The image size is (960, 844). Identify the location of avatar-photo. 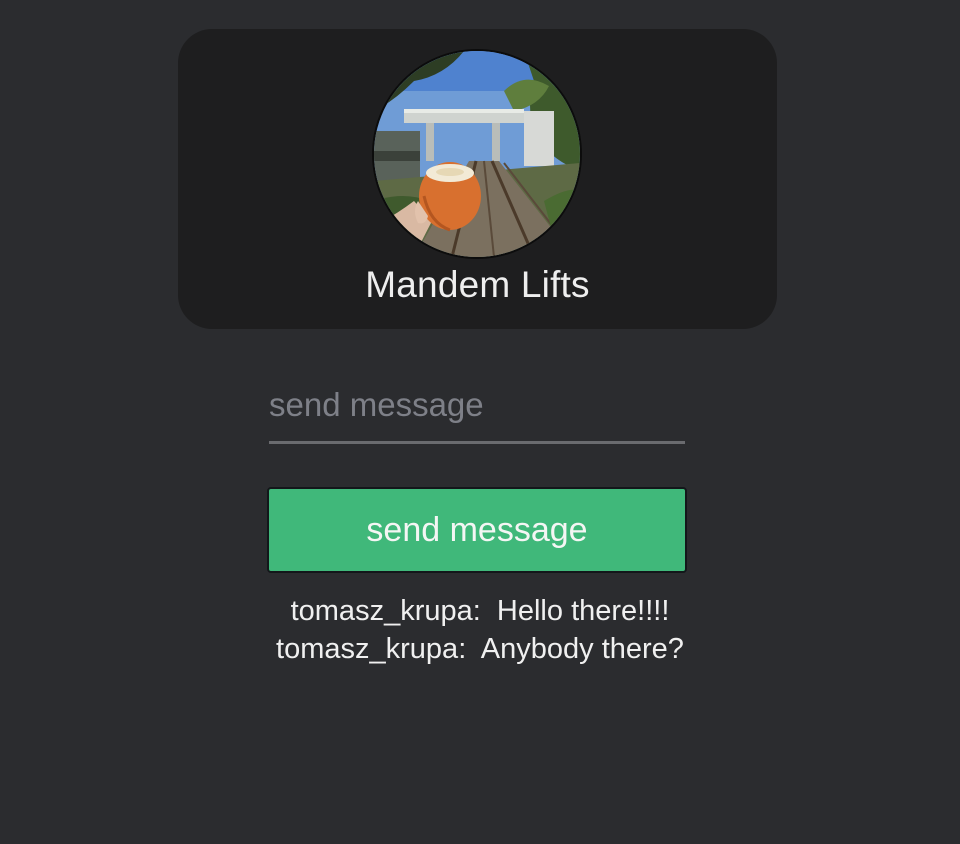
(477, 154).